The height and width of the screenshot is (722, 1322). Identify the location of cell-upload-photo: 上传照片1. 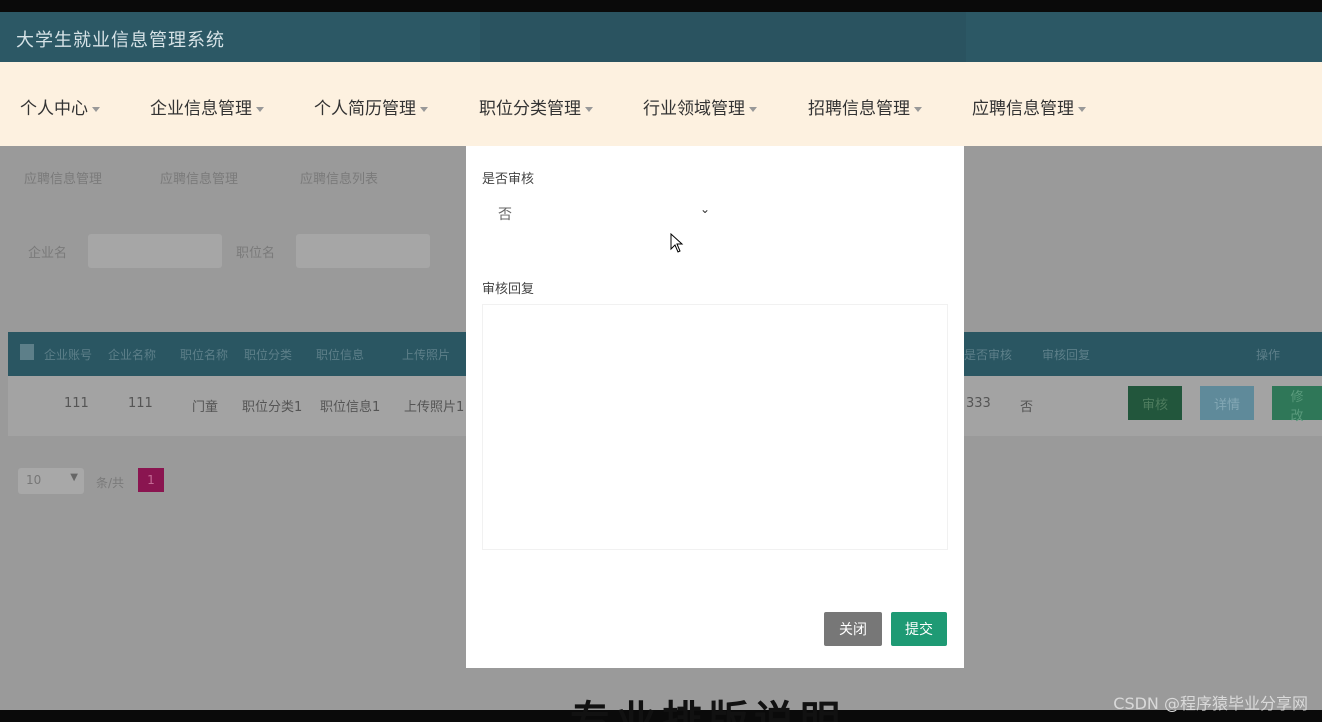
(434, 407).